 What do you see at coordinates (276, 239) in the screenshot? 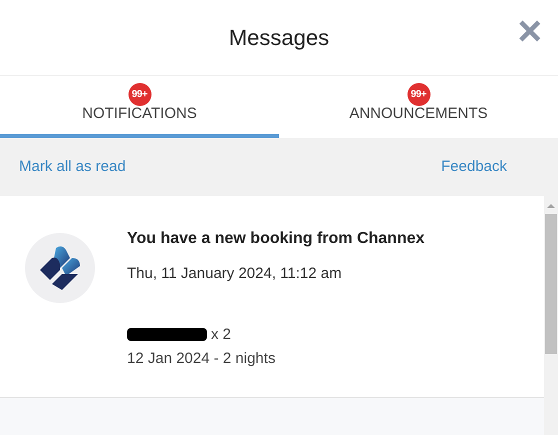
I see `notification-title: You have a new booking from Channex` at bounding box center [276, 239].